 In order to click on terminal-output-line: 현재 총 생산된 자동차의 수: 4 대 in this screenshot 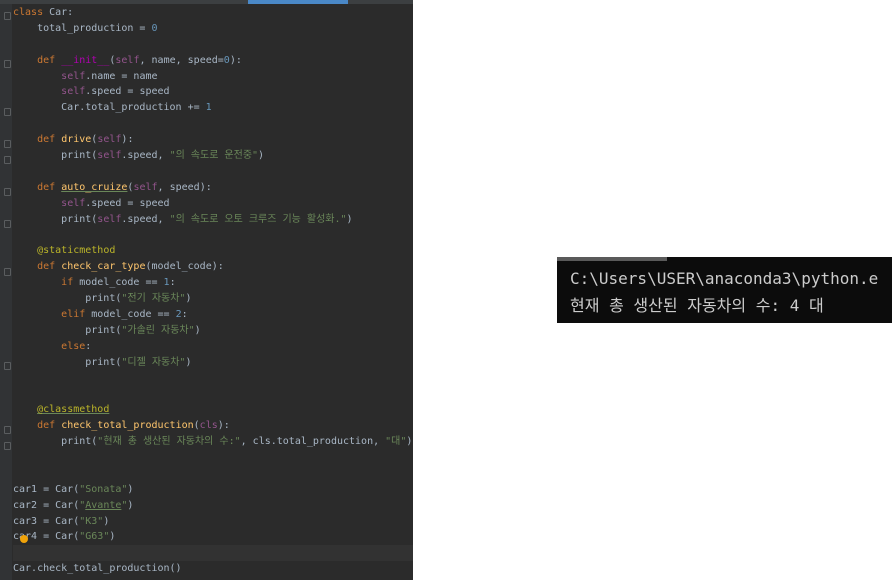, I will do `click(697, 305)`.